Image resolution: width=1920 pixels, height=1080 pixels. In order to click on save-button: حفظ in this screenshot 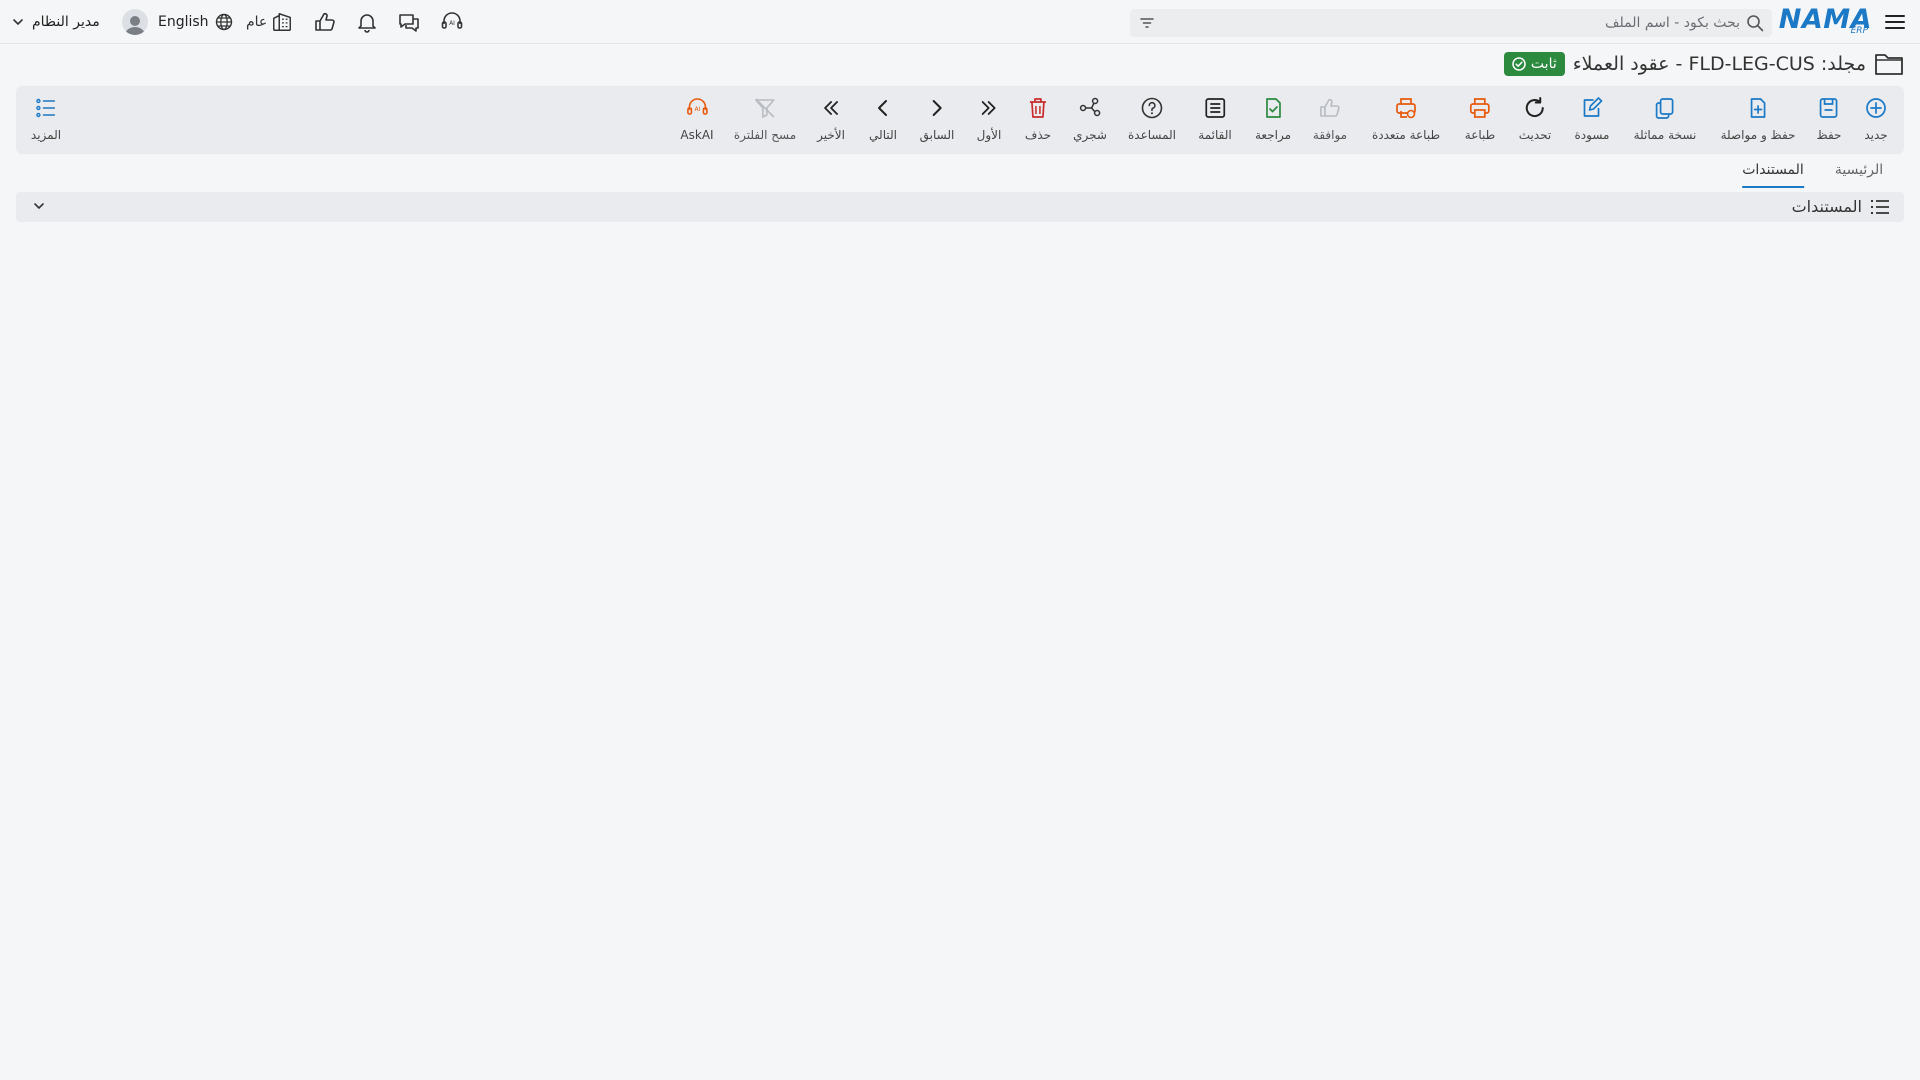, I will do `click(1829, 119)`.